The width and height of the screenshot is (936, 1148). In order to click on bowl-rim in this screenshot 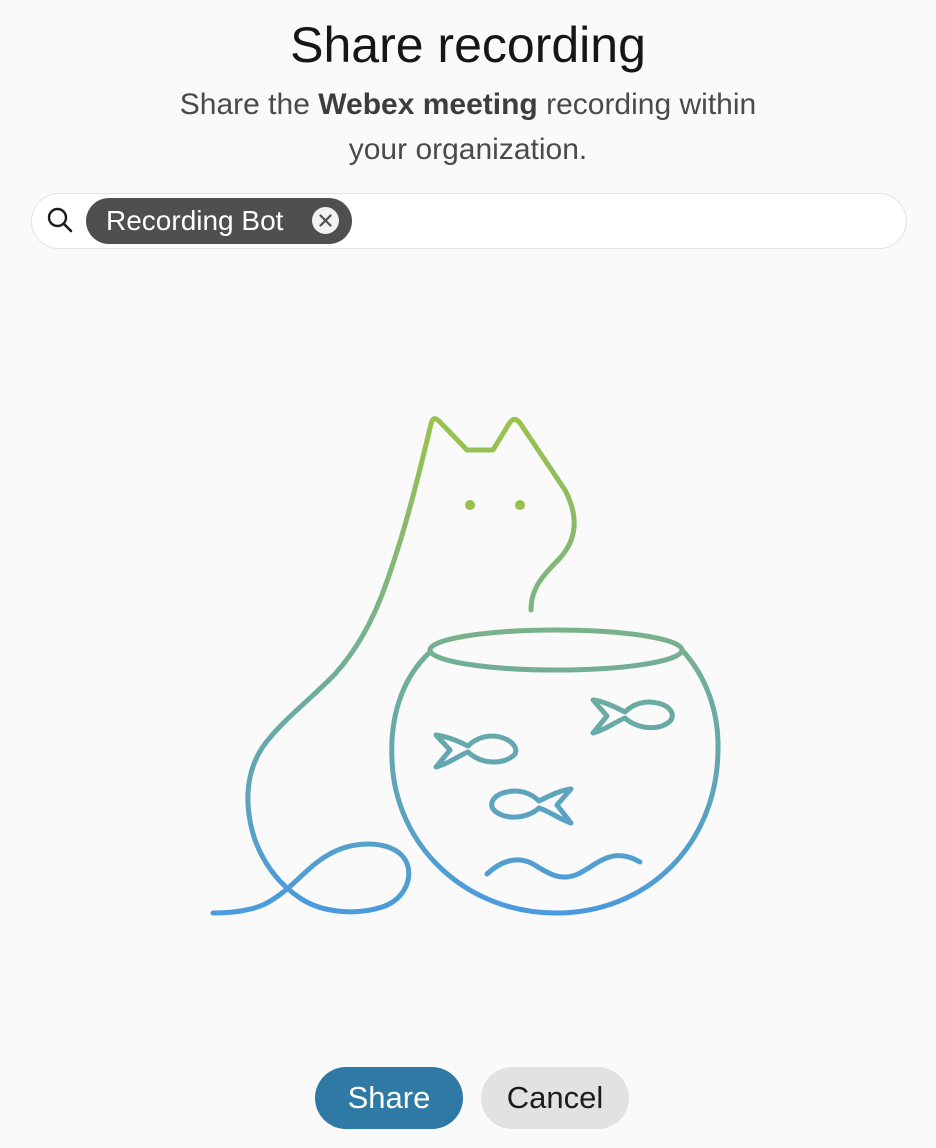, I will do `click(556, 650)`.